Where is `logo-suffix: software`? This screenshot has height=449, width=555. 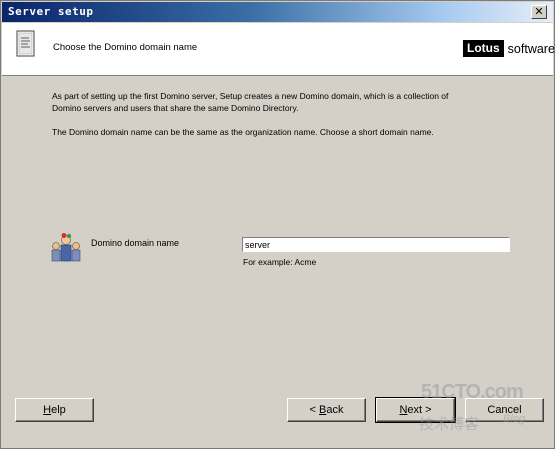
logo-suffix: software is located at coordinates (531, 48).